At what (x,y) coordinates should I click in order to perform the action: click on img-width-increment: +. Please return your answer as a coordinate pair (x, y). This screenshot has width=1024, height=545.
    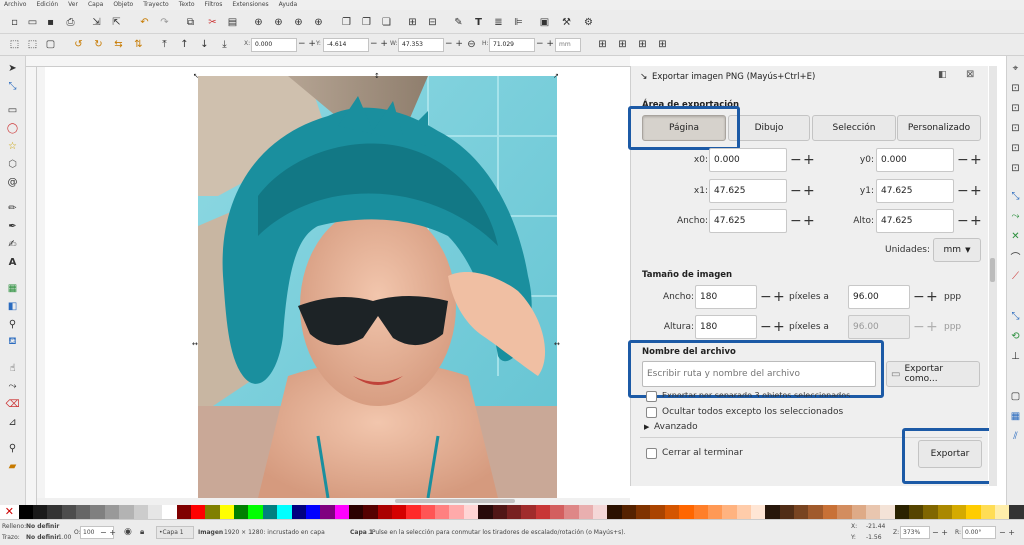
    Looking at the image, I should click on (779, 297).